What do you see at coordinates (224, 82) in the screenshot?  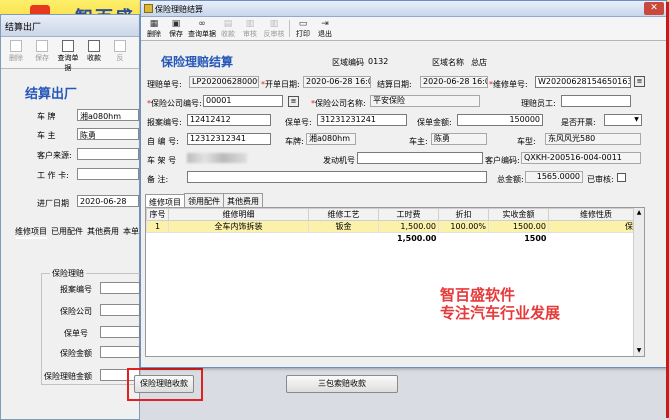 I see `claim-no-field: LP202006280009` at bounding box center [224, 82].